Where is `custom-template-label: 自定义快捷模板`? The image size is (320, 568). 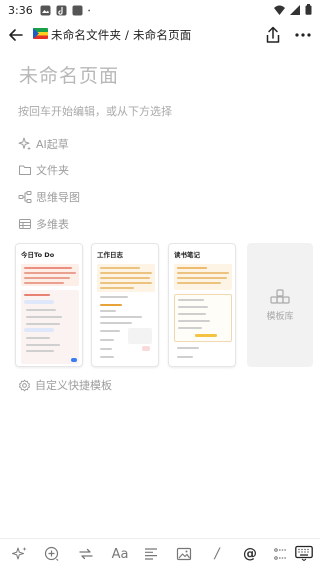 custom-template-label: 自定义快捷模板 is located at coordinates (73, 385).